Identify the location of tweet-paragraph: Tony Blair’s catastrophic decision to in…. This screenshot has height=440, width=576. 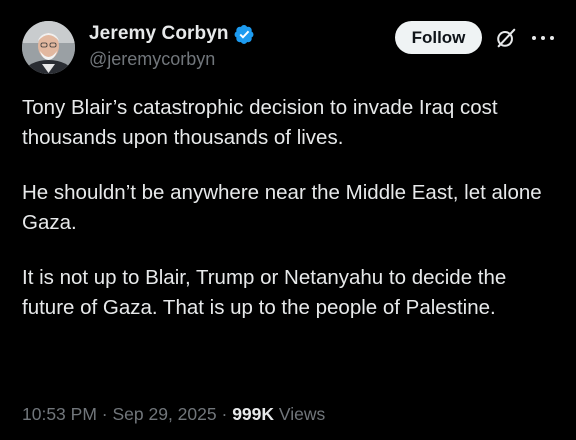
(260, 122).